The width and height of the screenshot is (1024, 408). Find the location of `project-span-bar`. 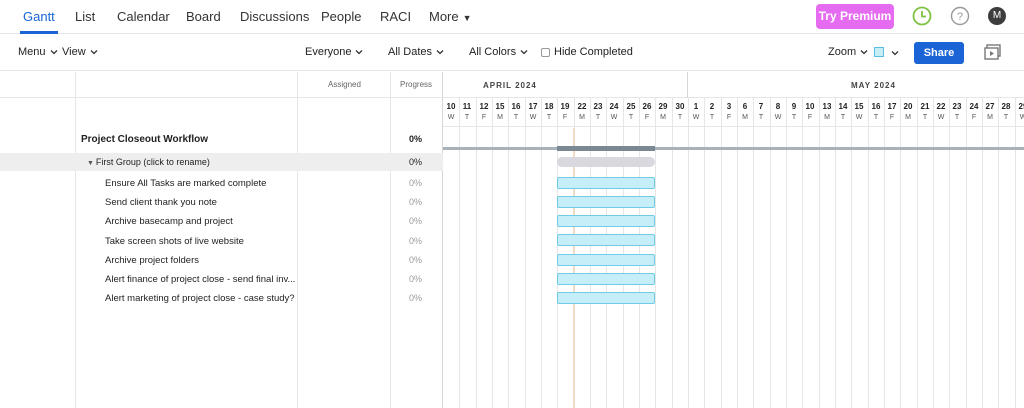

project-span-bar is located at coordinates (606, 148).